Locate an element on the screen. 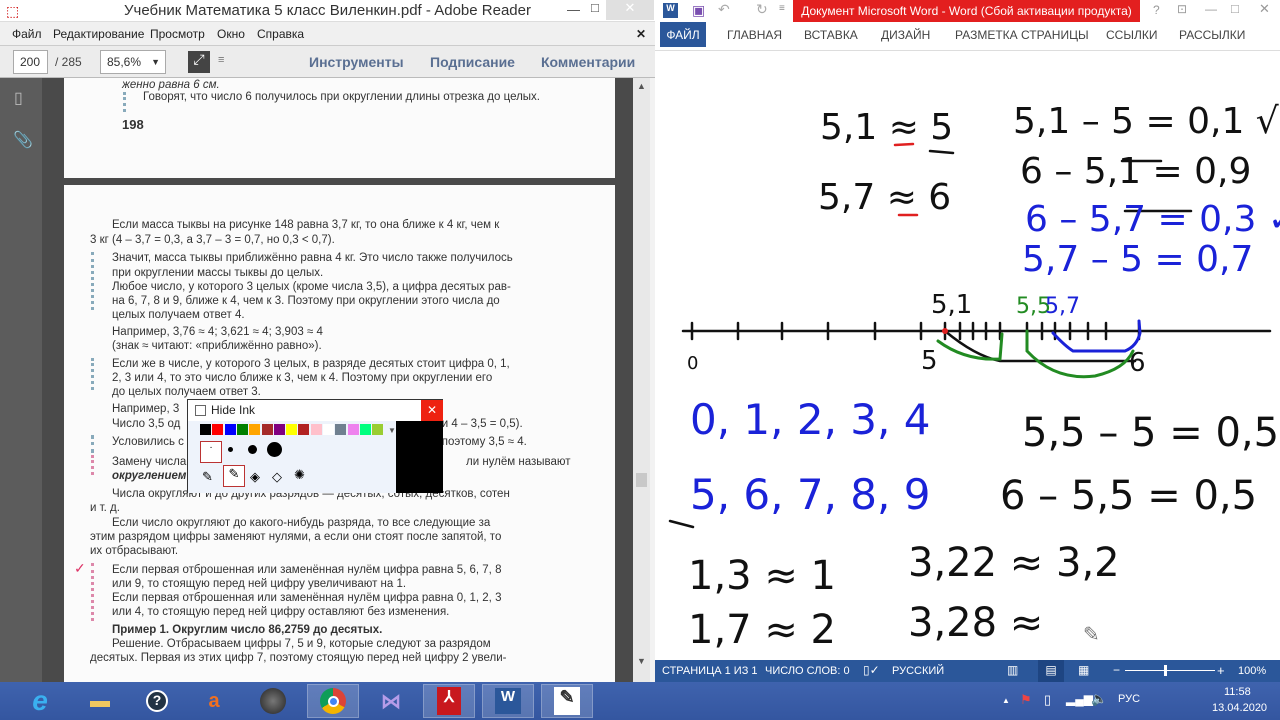 This screenshot has height=720, width=1280. zoom-select: 85,6% ▼ is located at coordinates (133, 62).